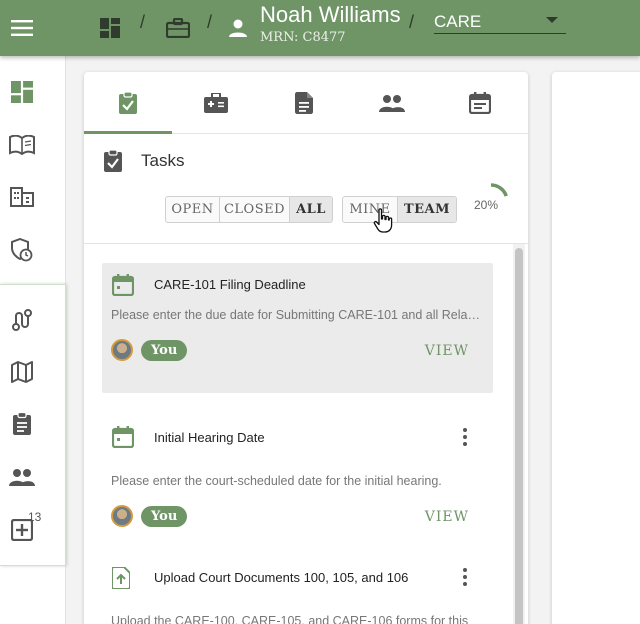 This screenshot has height=624, width=640. Describe the element at coordinates (306, 243) in the screenshot. I see `list-divider` at that location.